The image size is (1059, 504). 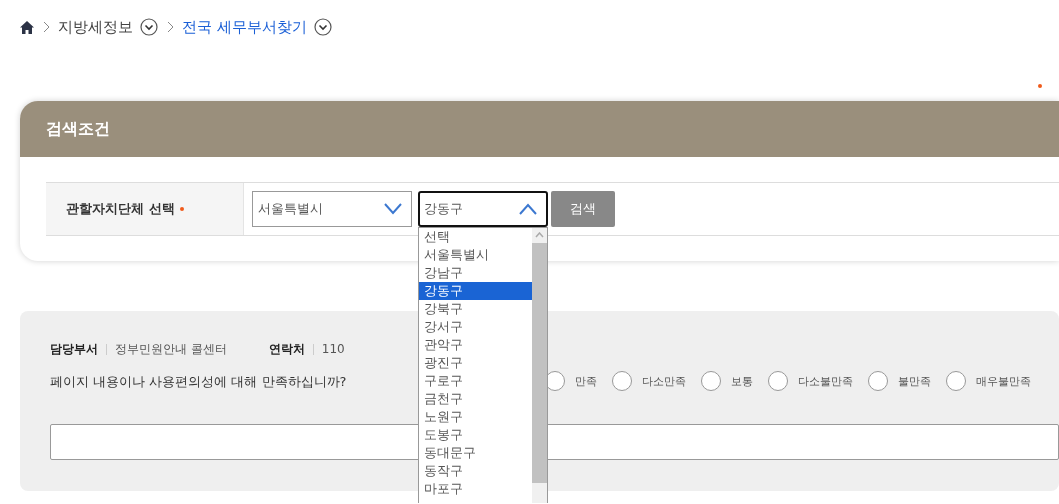 I want to click on dropdown-option: 선택, so click(x=475, y=237).